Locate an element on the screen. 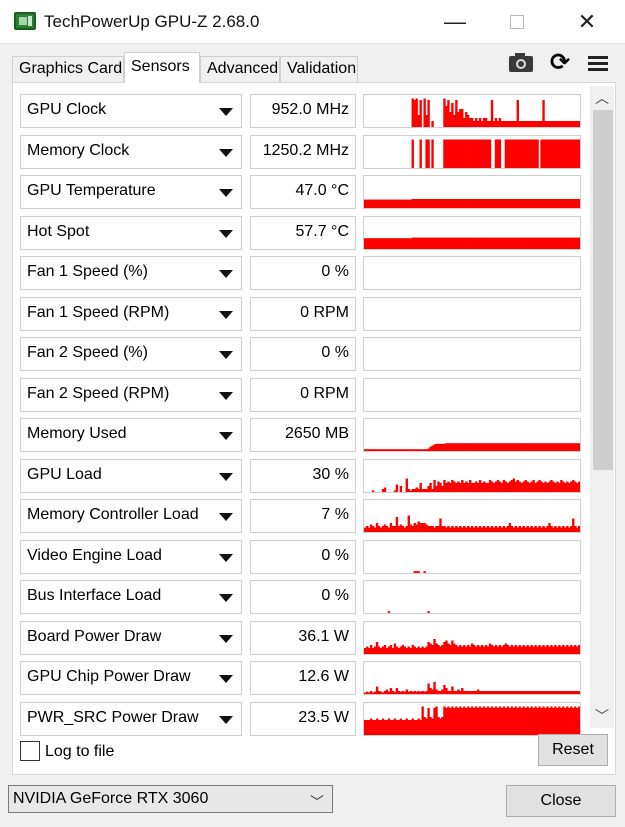  title-bar: TechPowerUp GPU-Z 2.68.0 — ✕ is located at coordinates (312, 22).